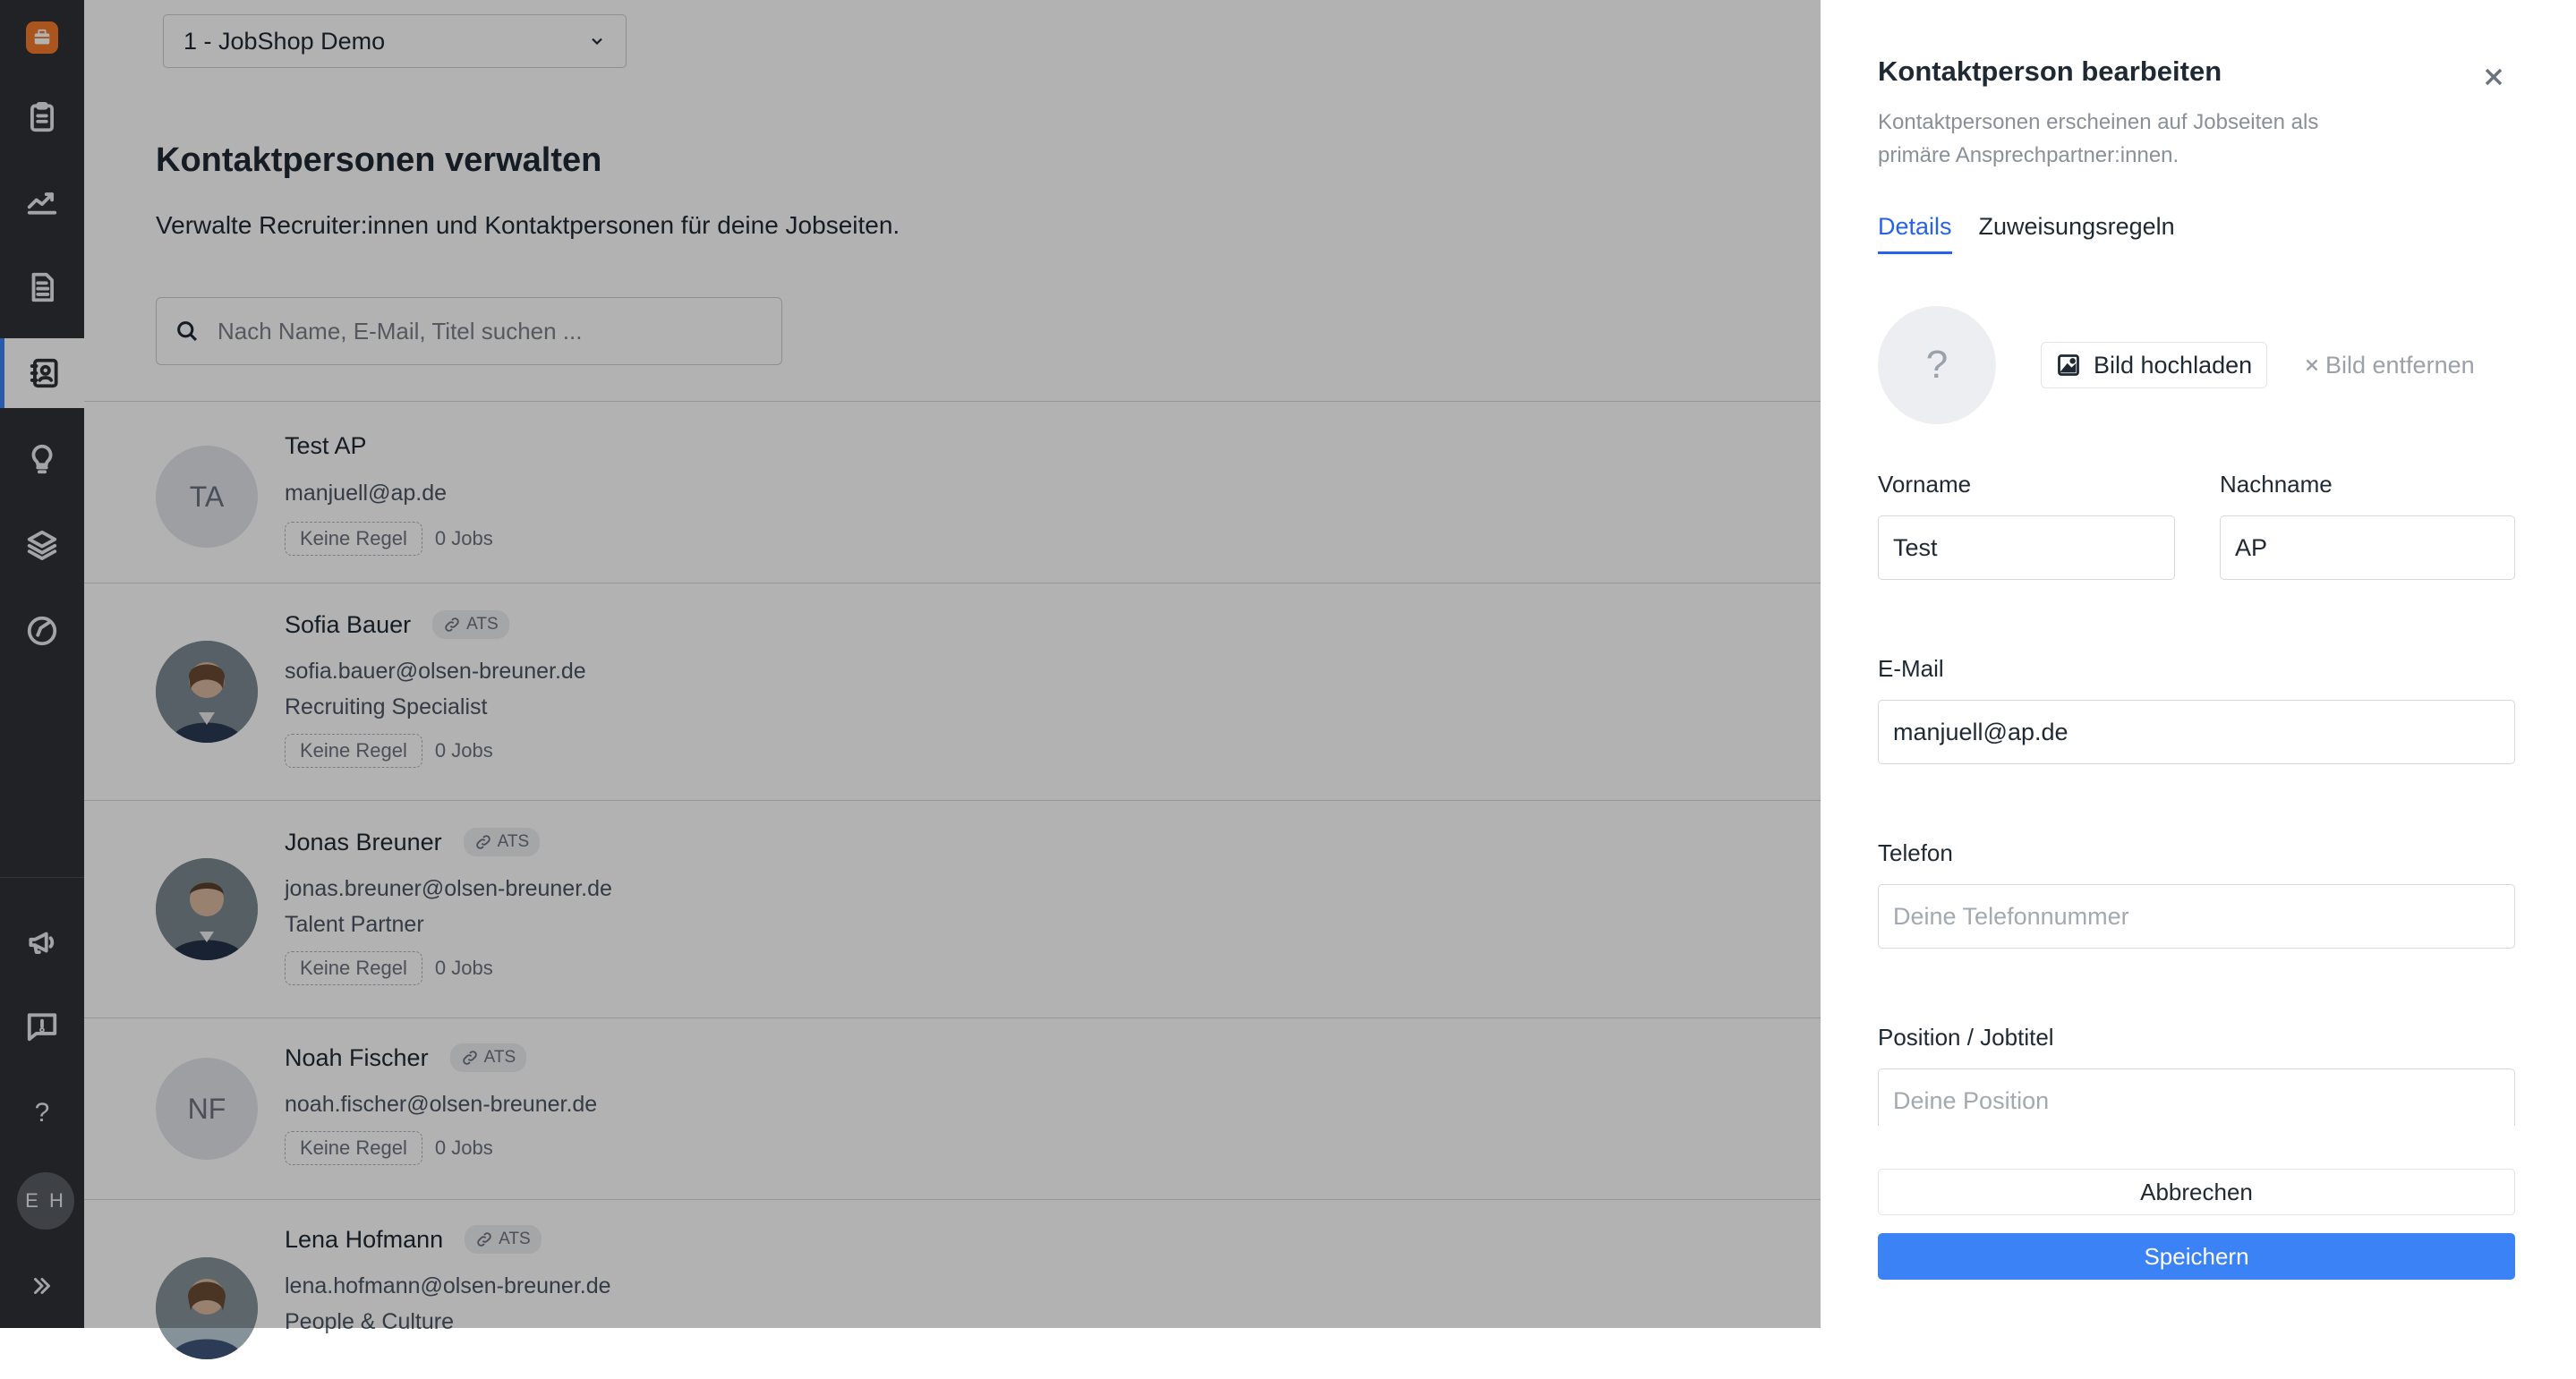 This screenshot has height=1379, width=2576. Describe the element at coordinates (2367, 547) in the screenshot. I see `nachname-input` at that location.